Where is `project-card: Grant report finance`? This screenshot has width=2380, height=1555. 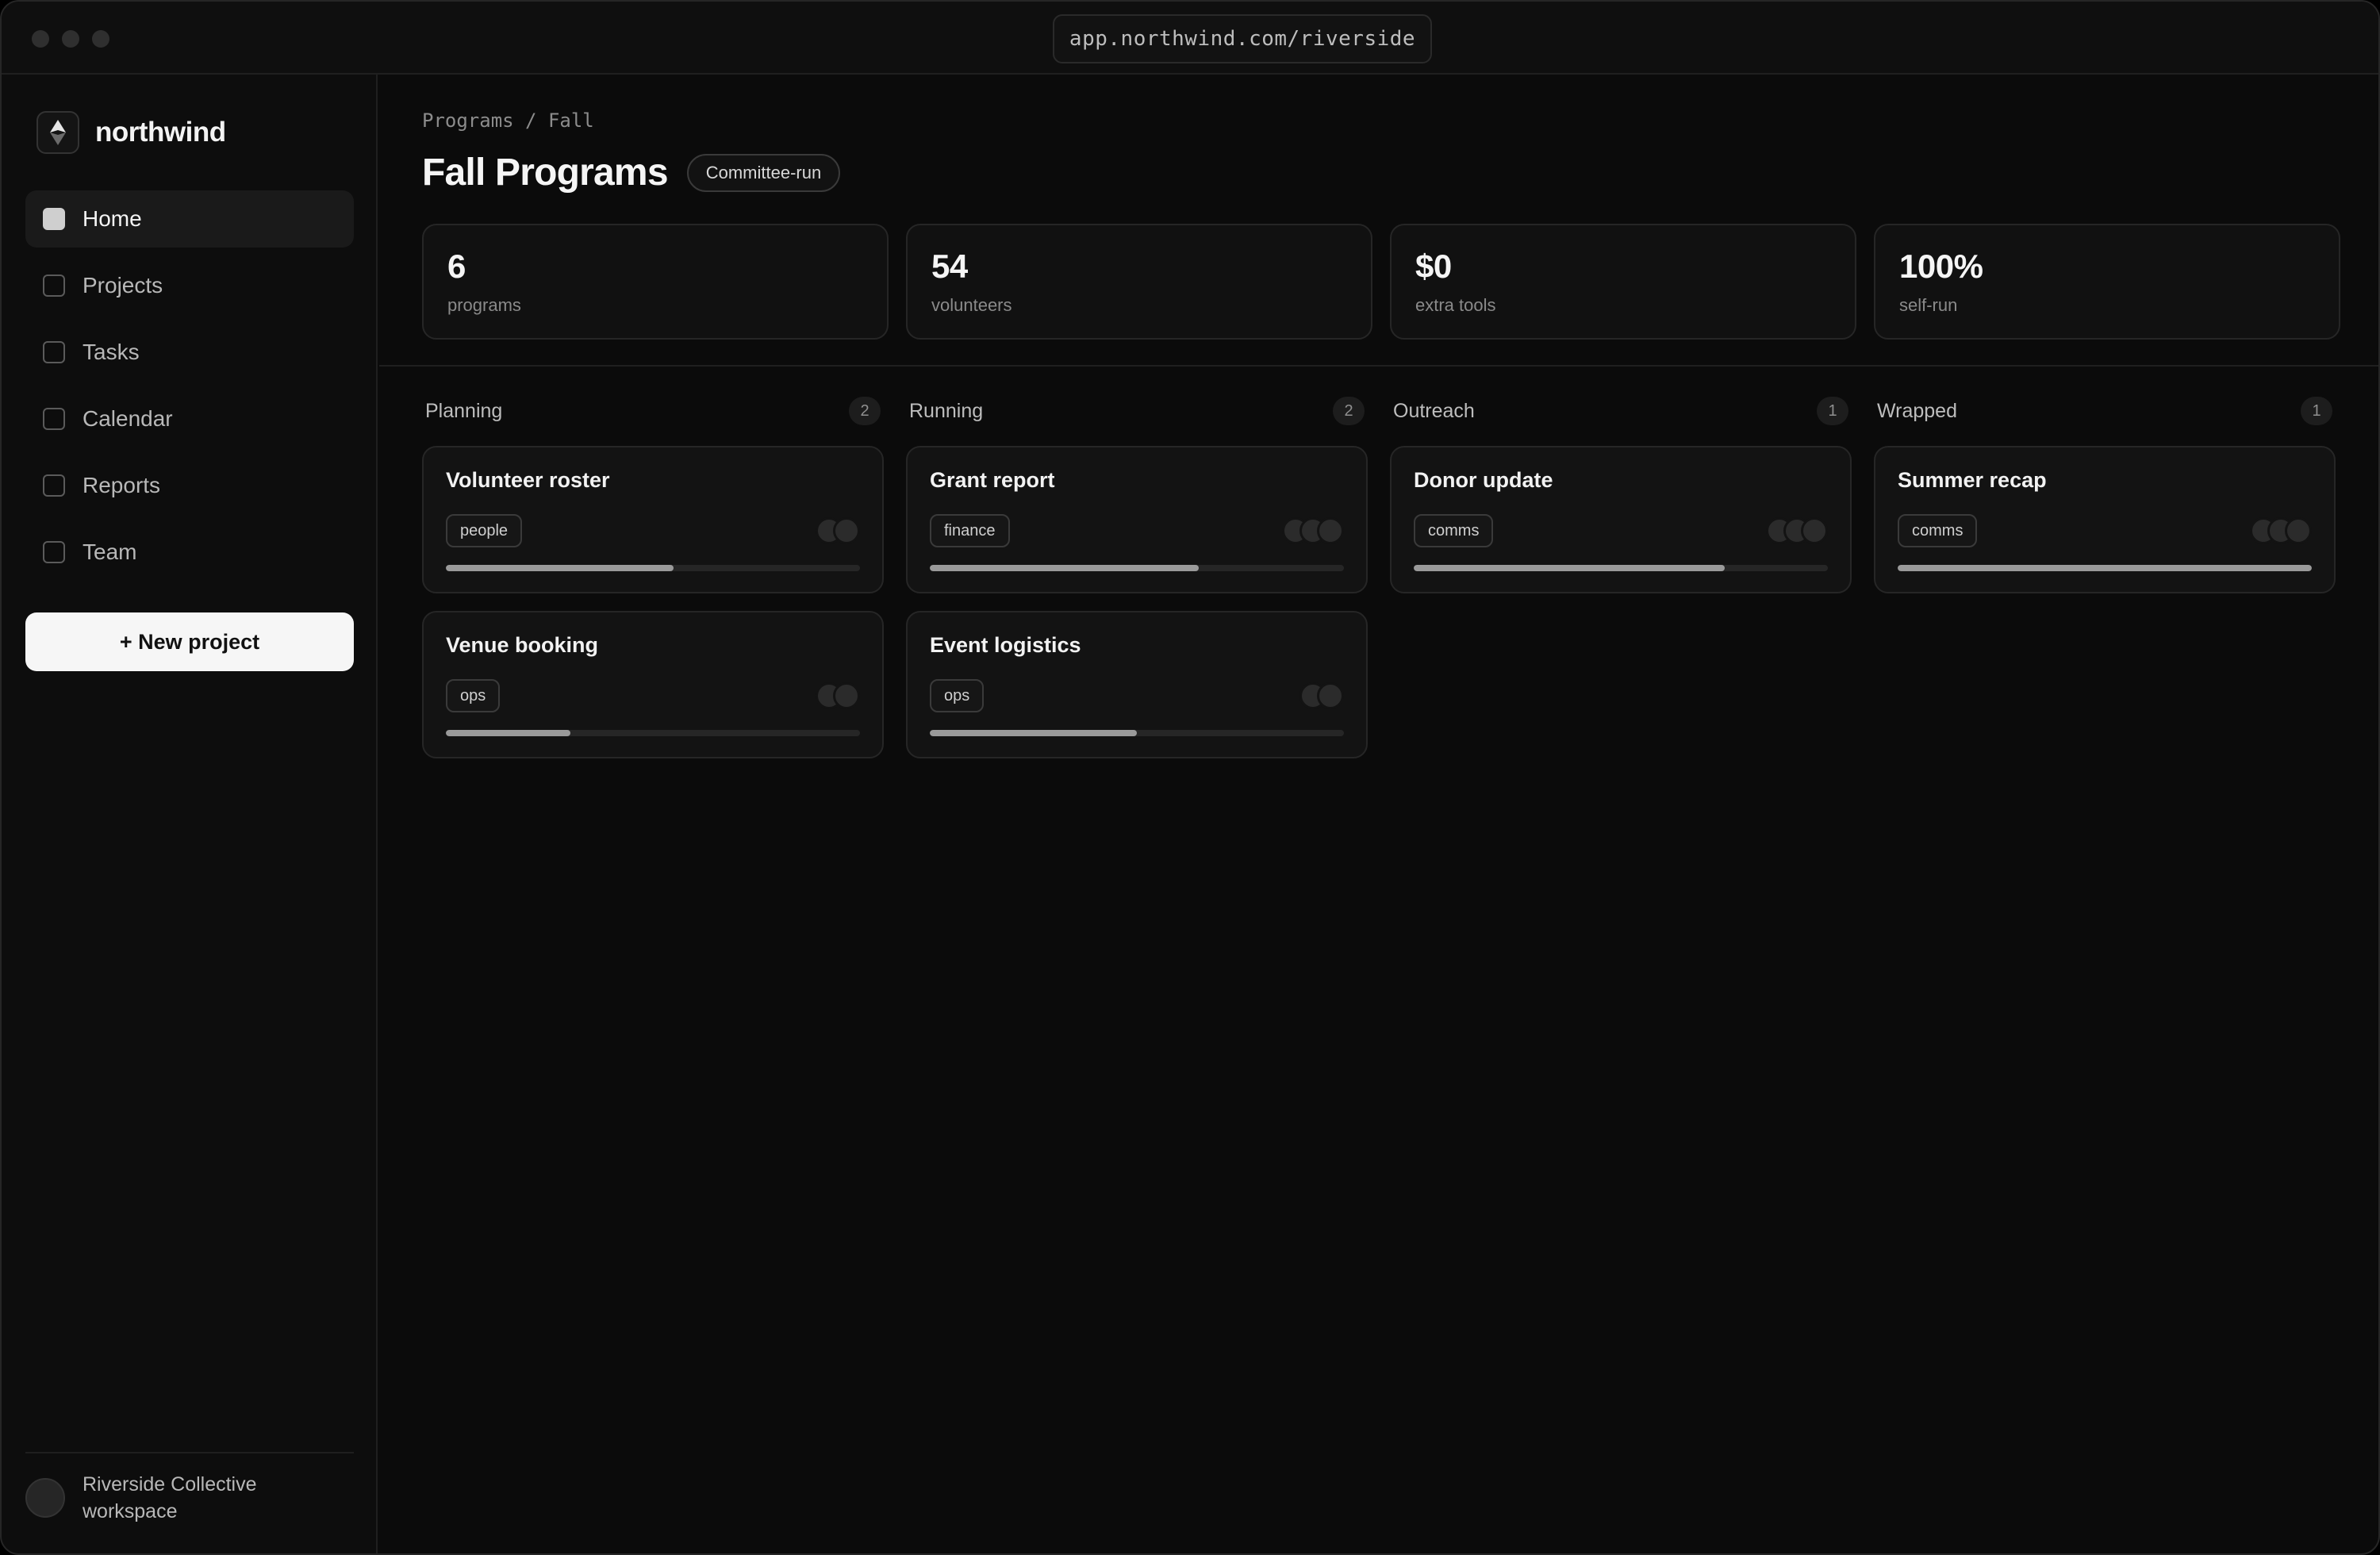
project-card: Grant report finance is located at coordinates (1137, 519).